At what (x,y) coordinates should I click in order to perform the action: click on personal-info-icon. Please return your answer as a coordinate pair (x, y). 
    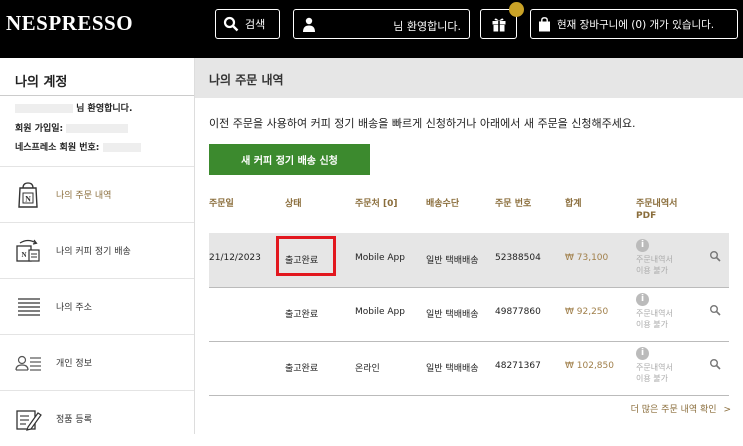
    Looking at the image, I should click on (28, 363).